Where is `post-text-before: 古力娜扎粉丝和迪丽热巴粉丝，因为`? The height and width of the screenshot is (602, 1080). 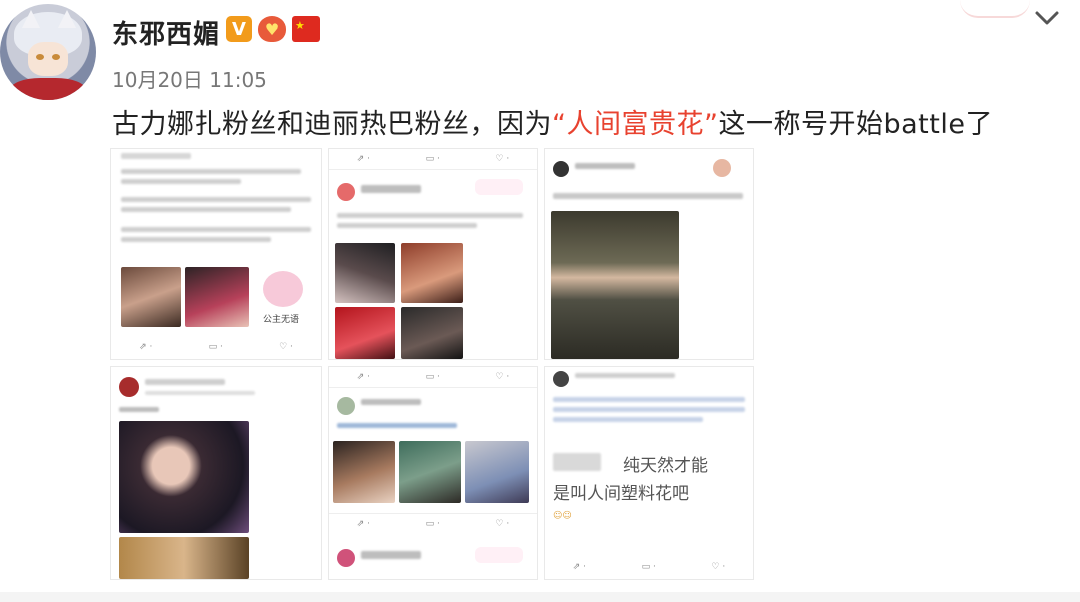 post-text-before: 古力娜扎粉丝和迪丽热巴粉丝，因为 is located at coordinates (332, 124).